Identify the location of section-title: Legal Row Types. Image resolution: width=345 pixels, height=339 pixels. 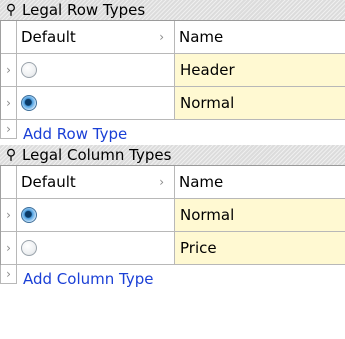
(84, 10).